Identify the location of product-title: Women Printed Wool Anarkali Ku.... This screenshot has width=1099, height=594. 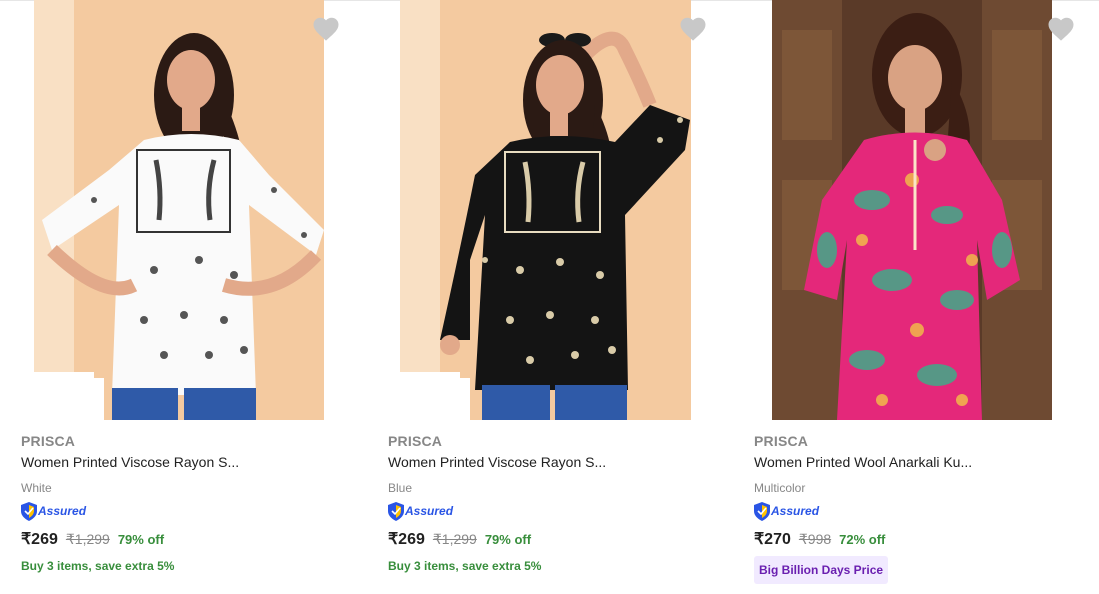
(863, 462).